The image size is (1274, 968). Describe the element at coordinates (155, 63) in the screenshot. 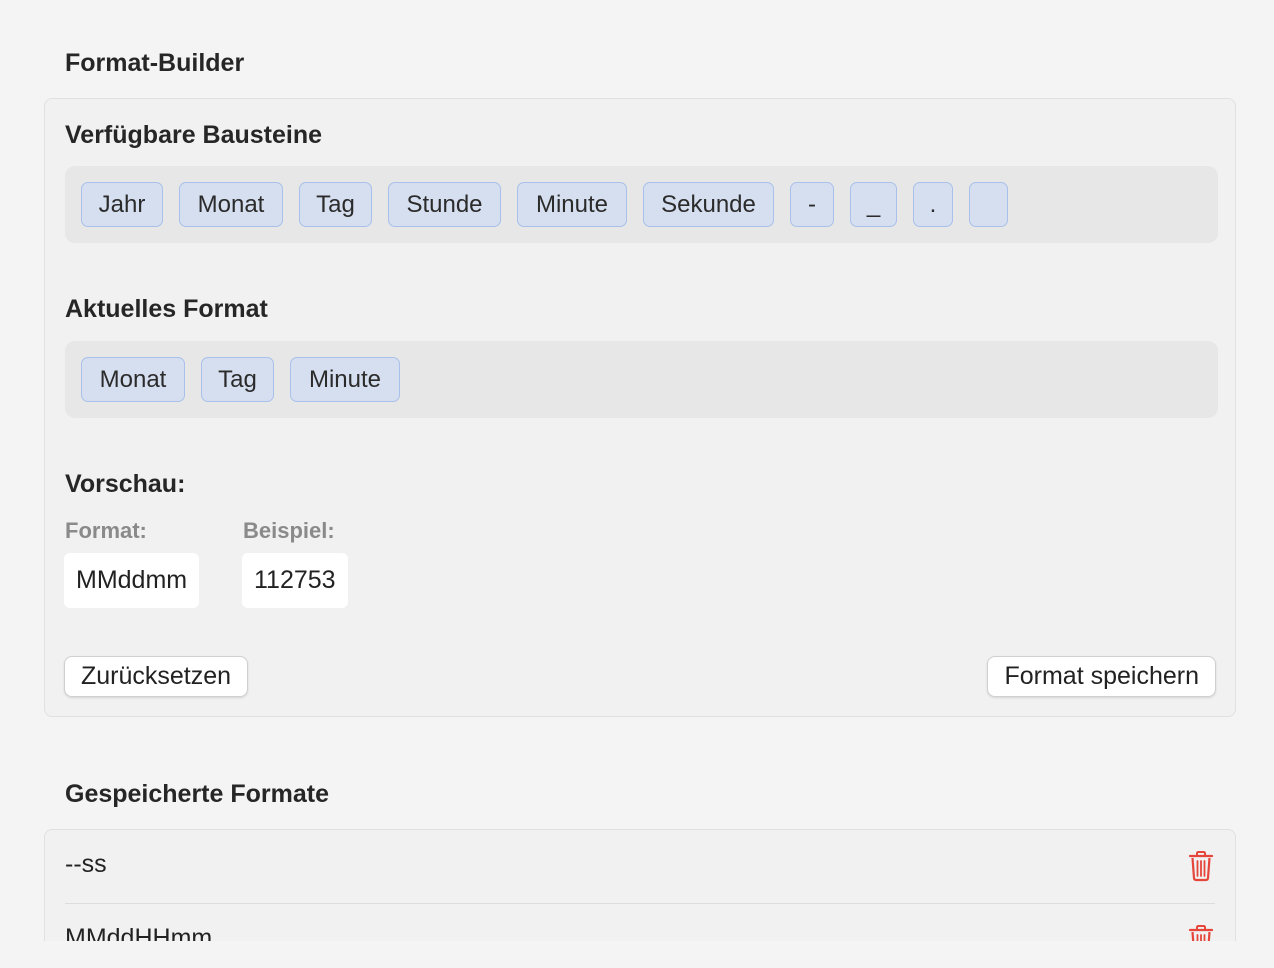

I see `builder-section-title: Format-Builder` at that location.